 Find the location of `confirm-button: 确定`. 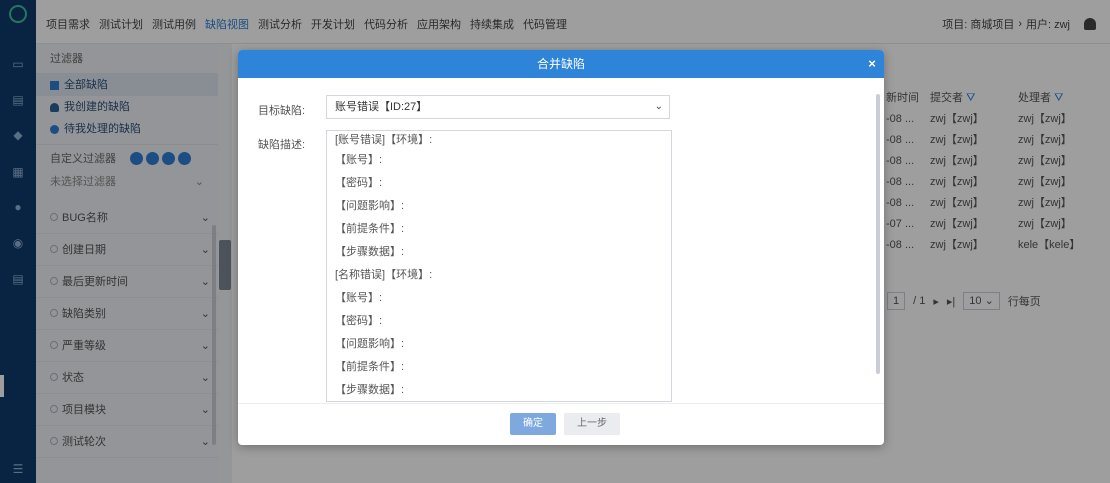

confirm-button: 确定 is located at coordinates (533, 424).